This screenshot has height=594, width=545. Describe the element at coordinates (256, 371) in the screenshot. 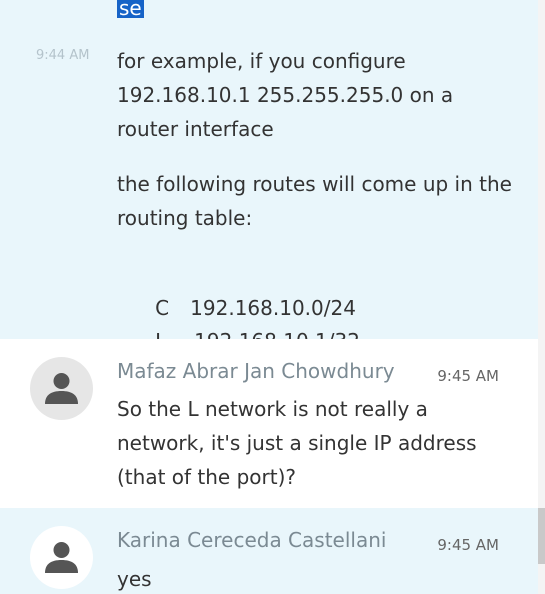

I see `sender-name: Mafaz Abrar Jan Chowdhury` at that location.